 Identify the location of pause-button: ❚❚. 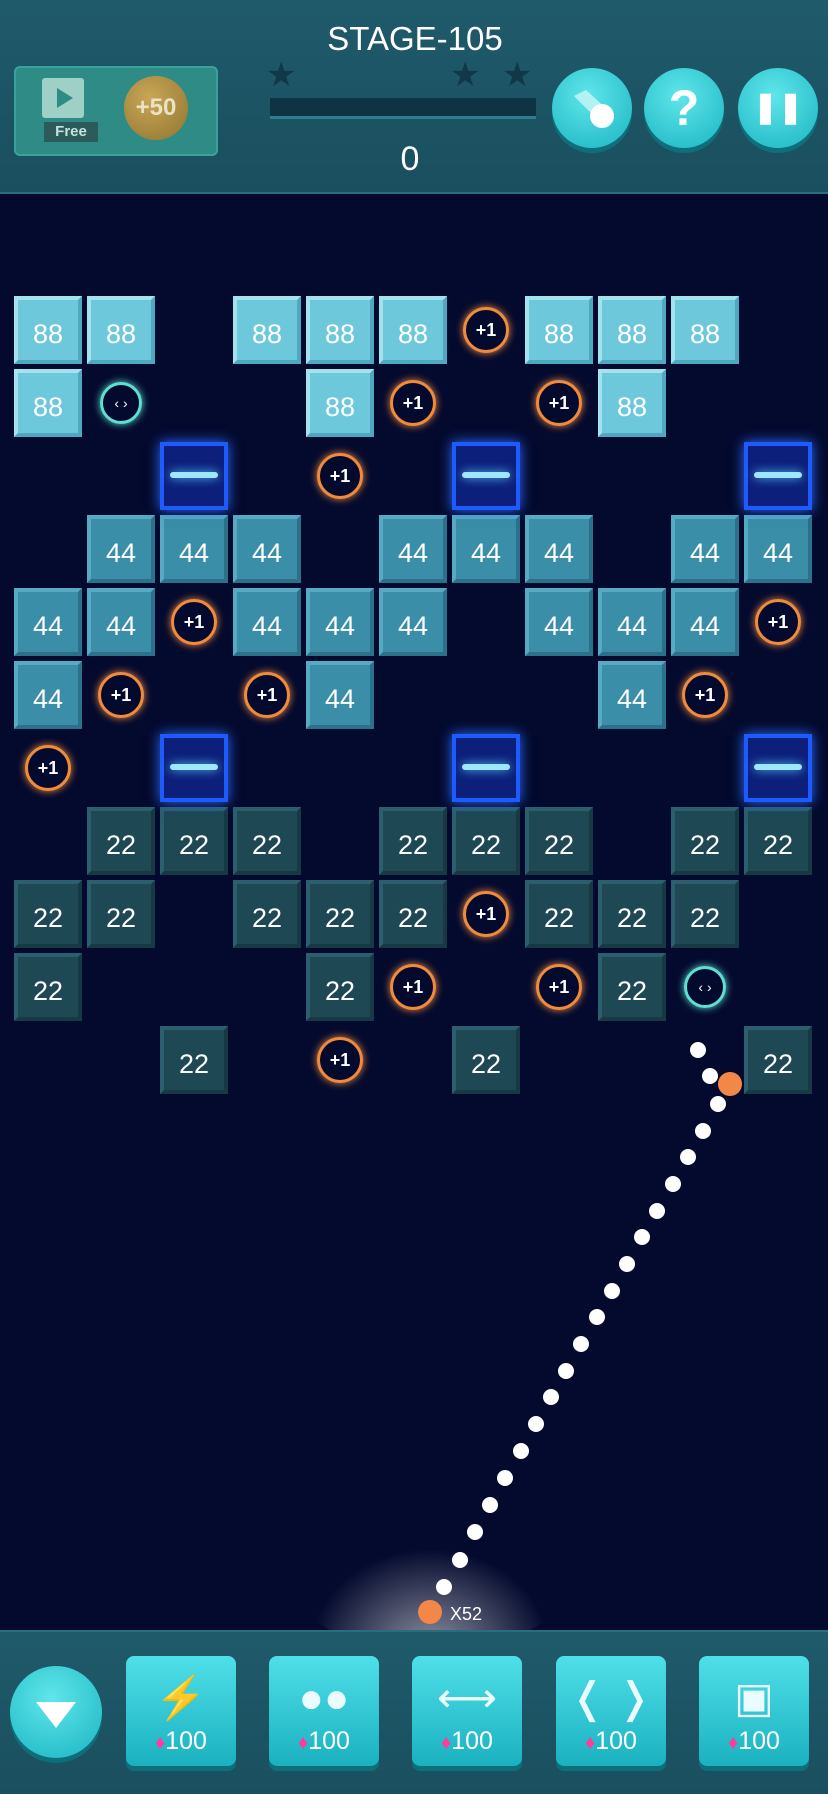
(778, 108).